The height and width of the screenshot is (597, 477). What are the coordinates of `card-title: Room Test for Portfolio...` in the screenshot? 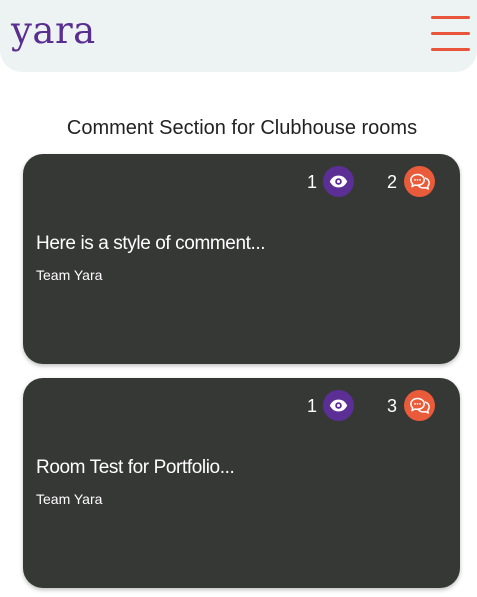 It's located at (135, 467).